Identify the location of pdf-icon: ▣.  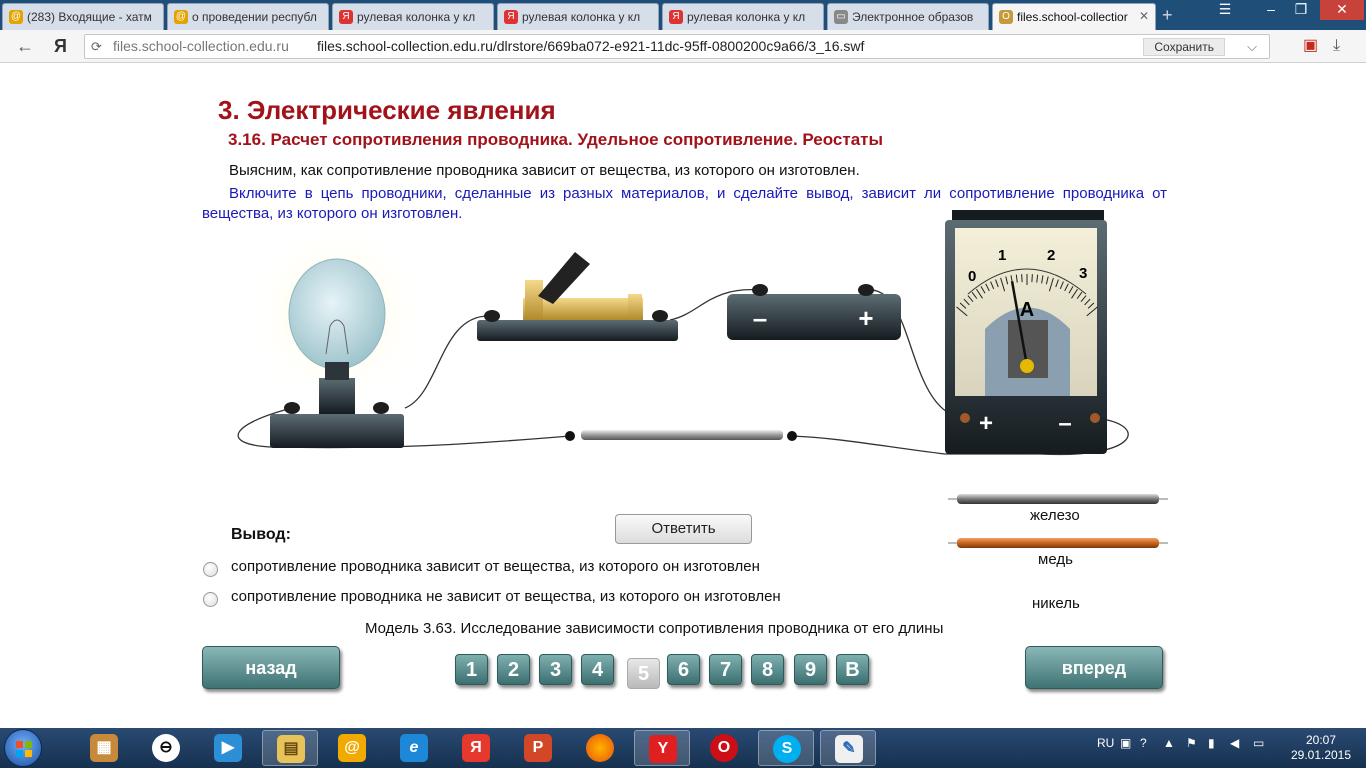
(1310, 46).